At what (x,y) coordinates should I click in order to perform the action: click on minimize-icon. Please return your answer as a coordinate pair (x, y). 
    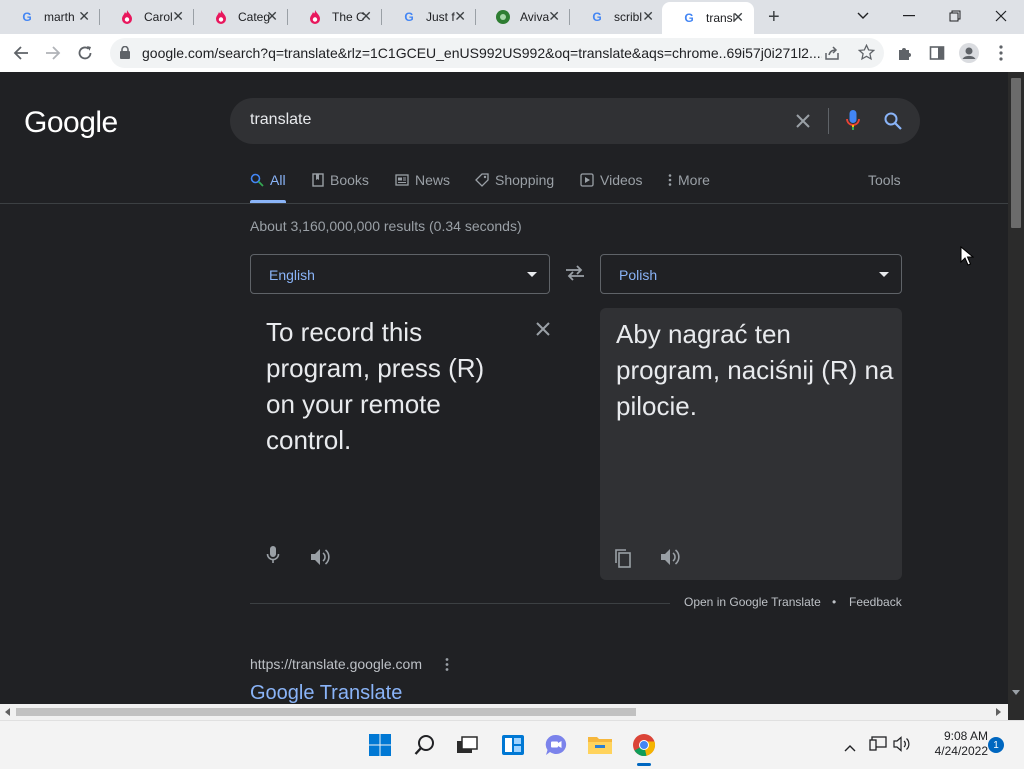
    Looking at the image, I should click on (909, 16).